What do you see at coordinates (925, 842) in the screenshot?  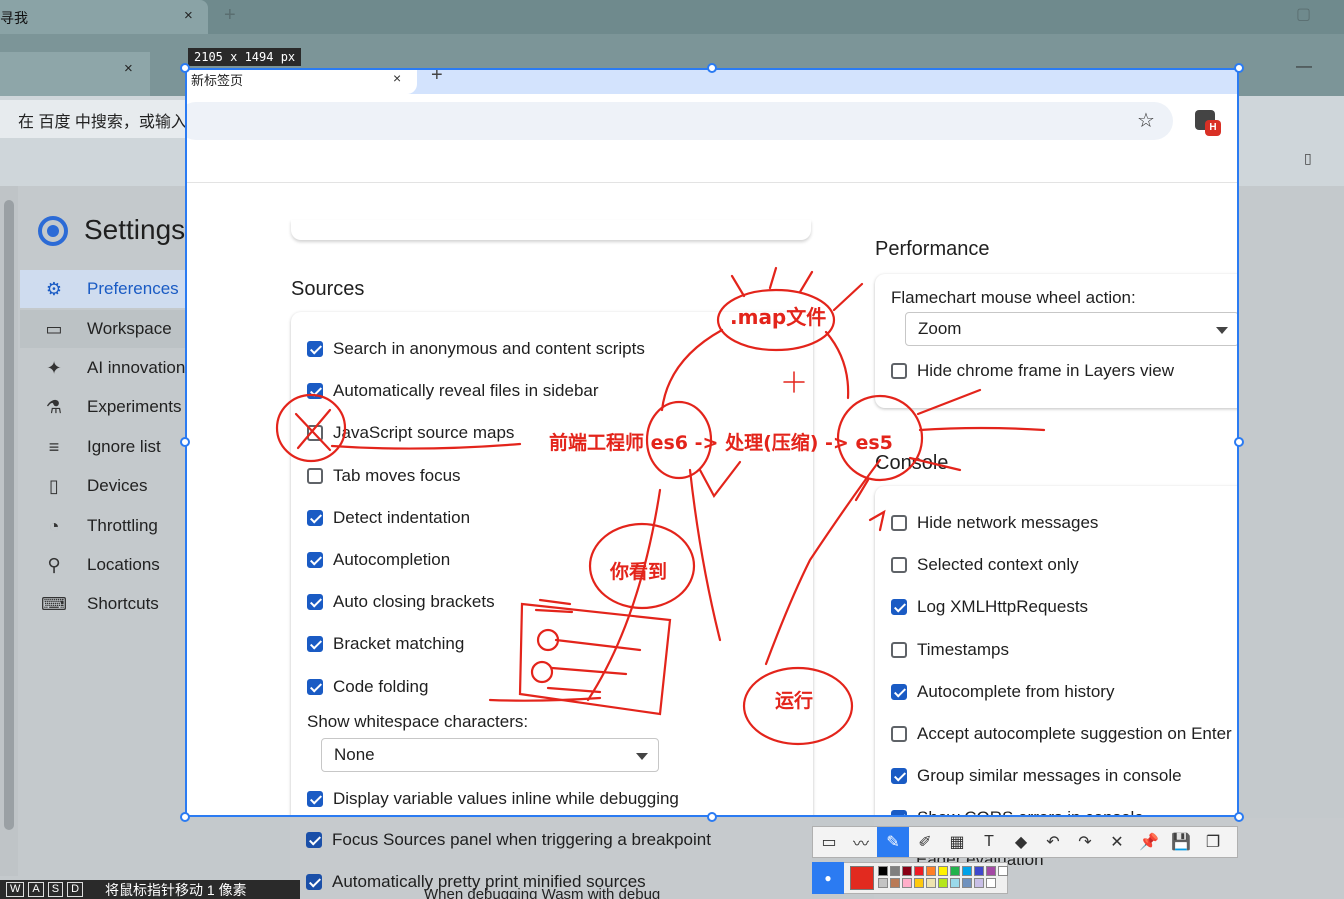 I see `marker-tool-icon: ✐` at bounding box center [925, 842].